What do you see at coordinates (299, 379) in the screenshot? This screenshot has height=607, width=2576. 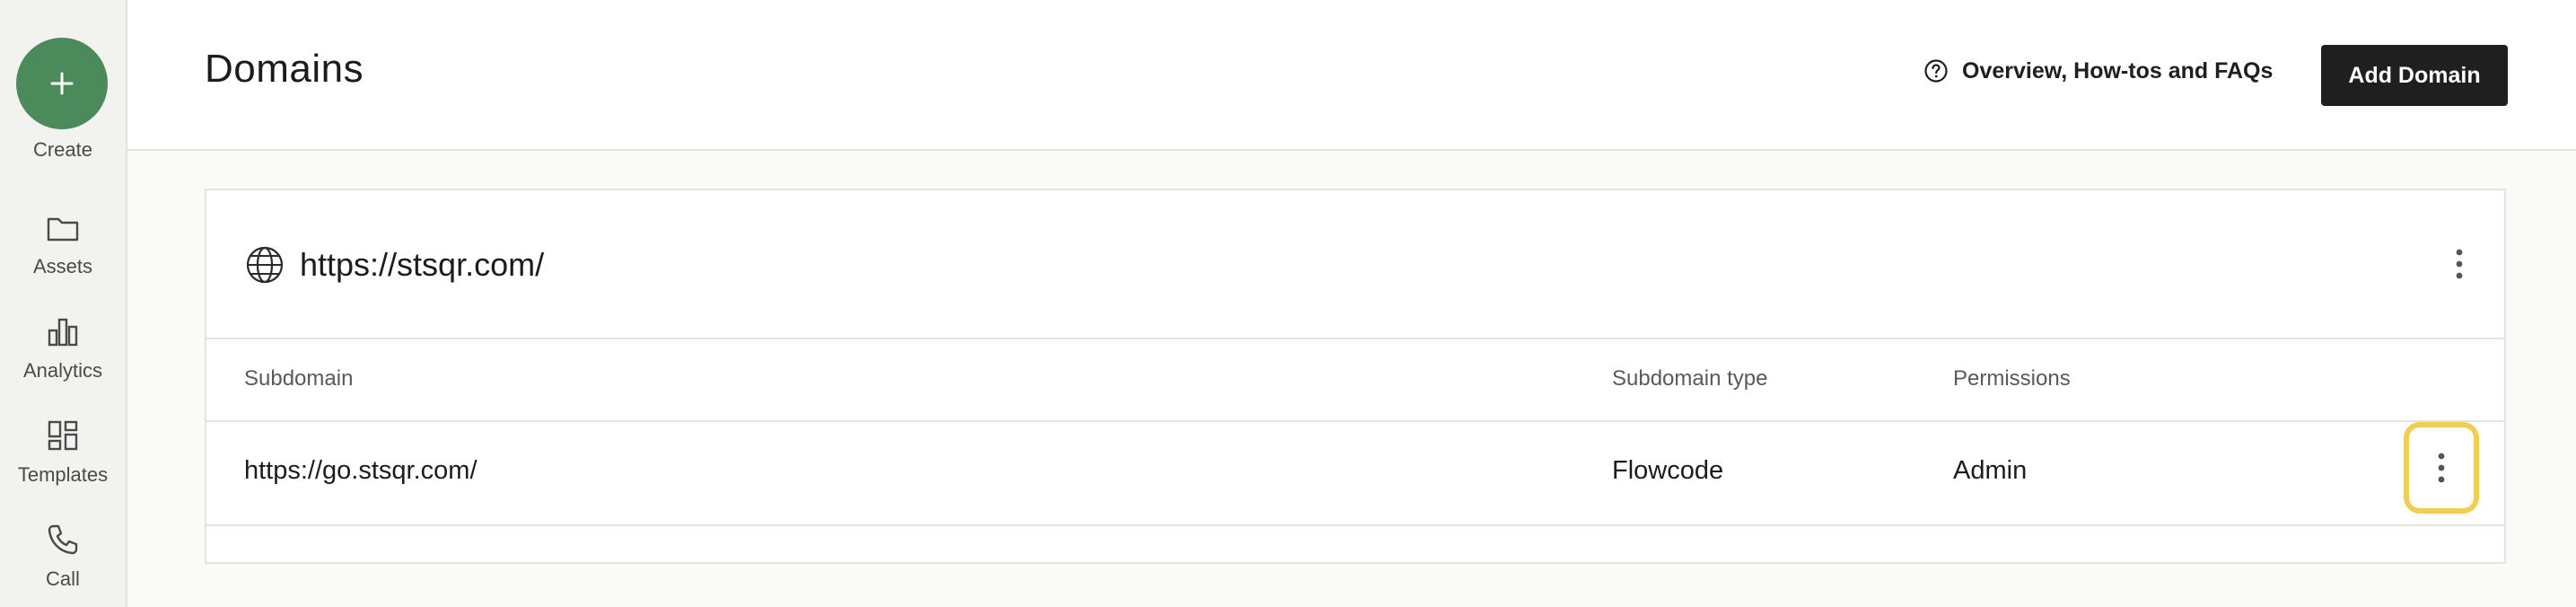 I see `column-header-subdomain: Subdomain` at bounding box center [299, 379].